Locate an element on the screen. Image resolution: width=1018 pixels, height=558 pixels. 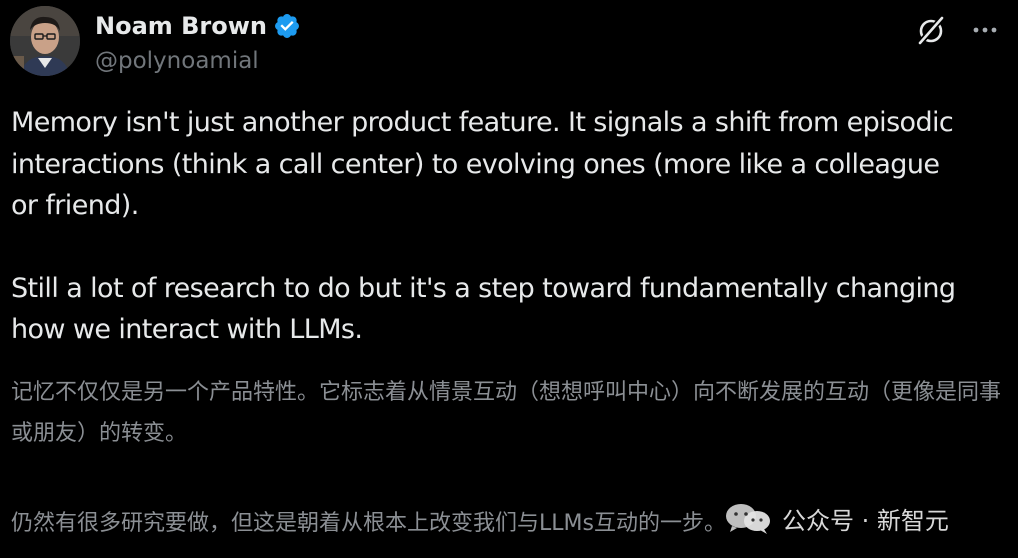
wechat-logo-icon is located at coordinates (748, 519).